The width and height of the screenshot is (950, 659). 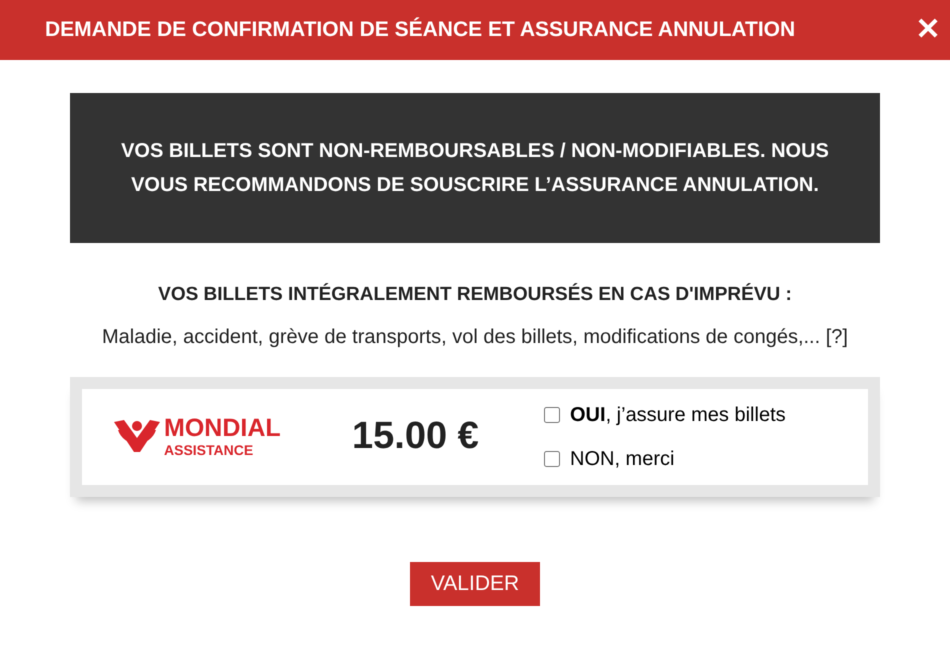 I want to click on description-text: Maladie, accident, grève de transports, vol des billets, modifications de congés,... [?], so click(x=475, y=337).